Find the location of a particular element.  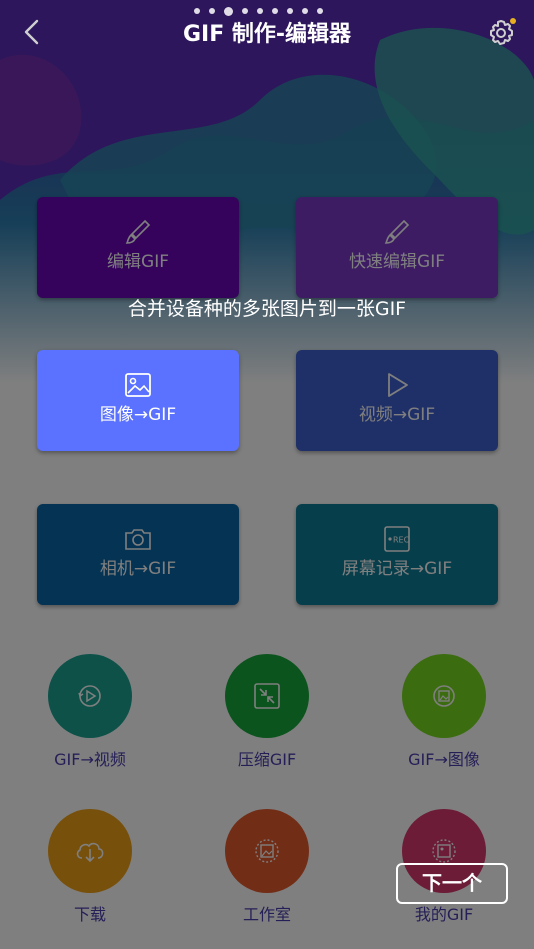

next-button: 下一个 is located at coordinates (452, 883).